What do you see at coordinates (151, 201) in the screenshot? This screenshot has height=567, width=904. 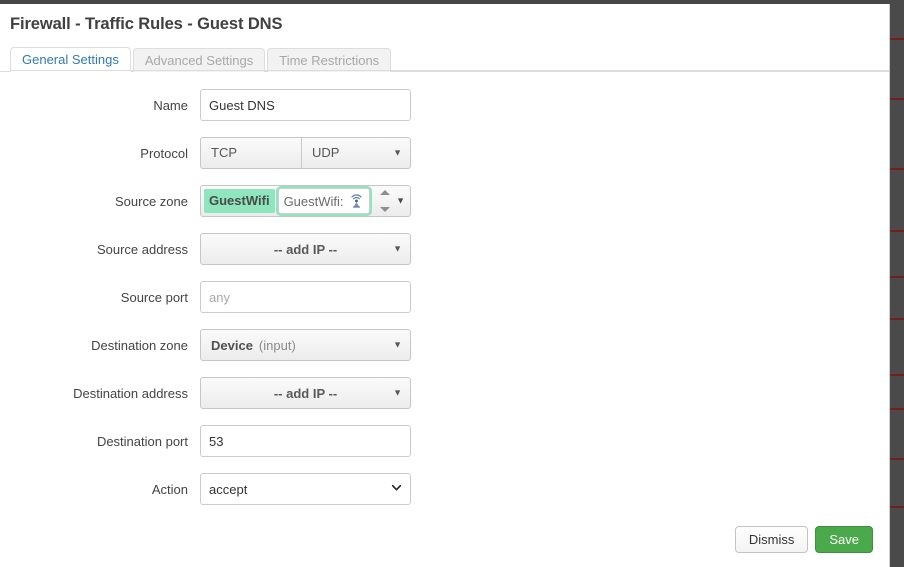 I see `label-source-zone: Source zone` at bounding box center [151, 201].